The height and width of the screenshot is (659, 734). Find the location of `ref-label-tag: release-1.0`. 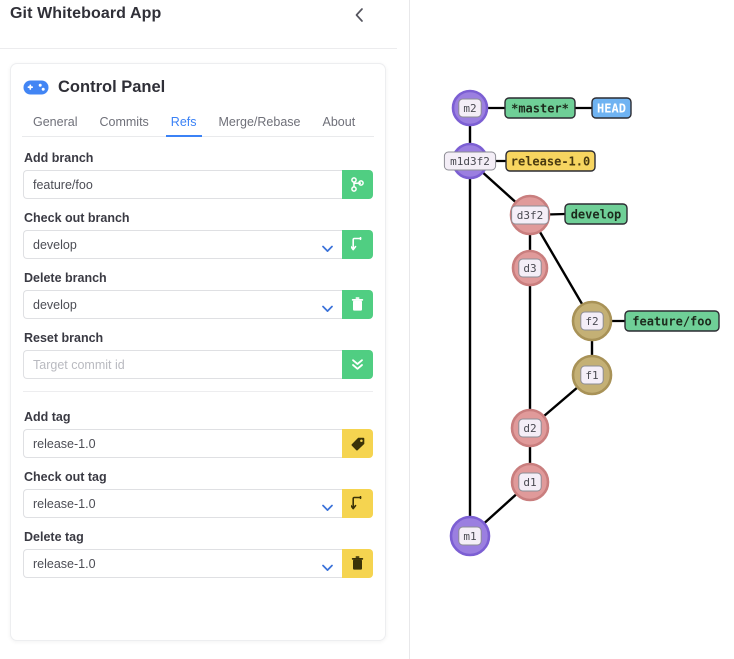

ref-label-tag: release-1.0 is located at coordinates (550, 161).